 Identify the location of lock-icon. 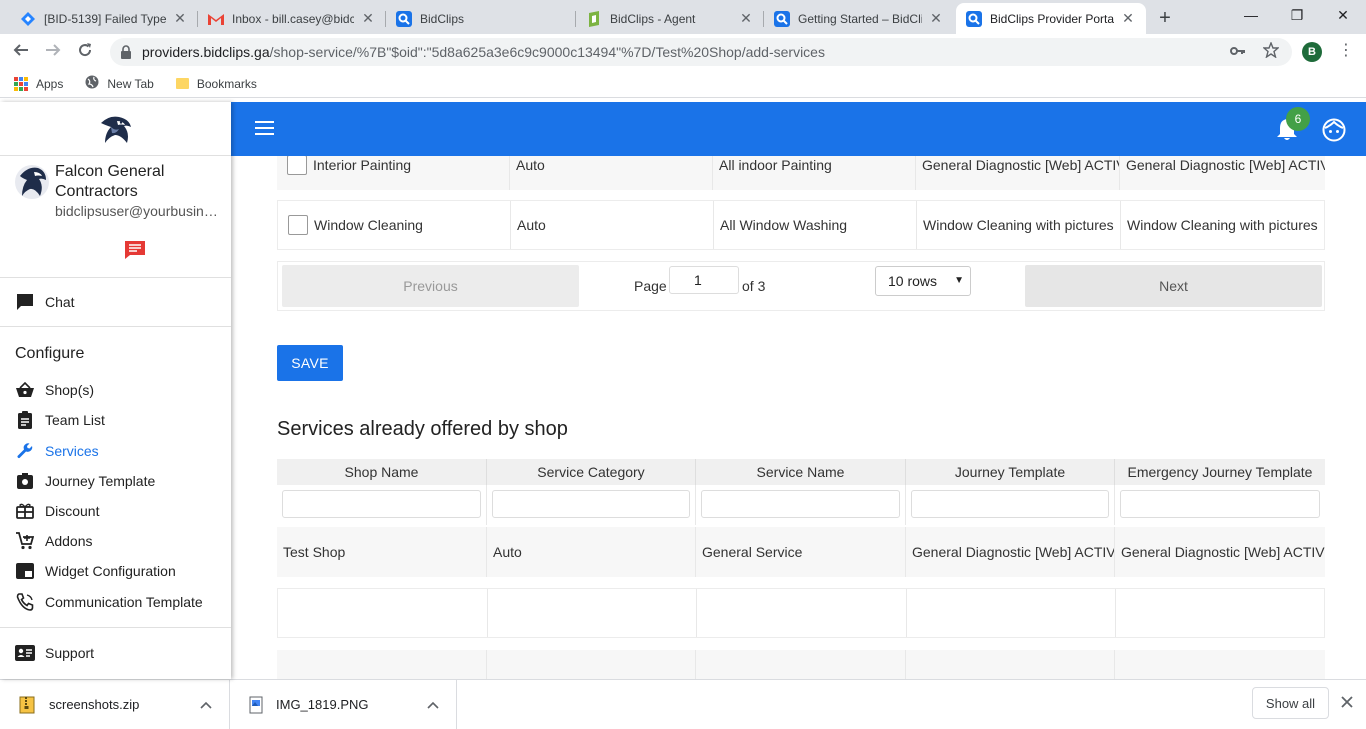
(127, 52).